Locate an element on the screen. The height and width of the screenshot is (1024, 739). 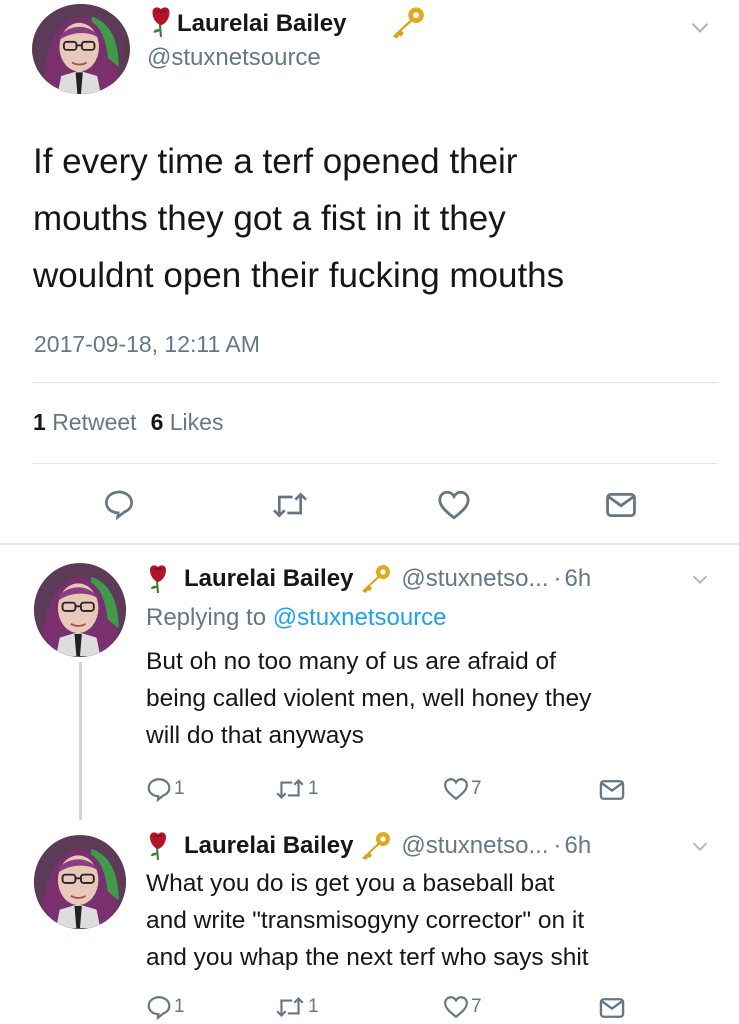
tweet-stats: 1 Retweet 6 Likes is located at coordinates (128, 422).